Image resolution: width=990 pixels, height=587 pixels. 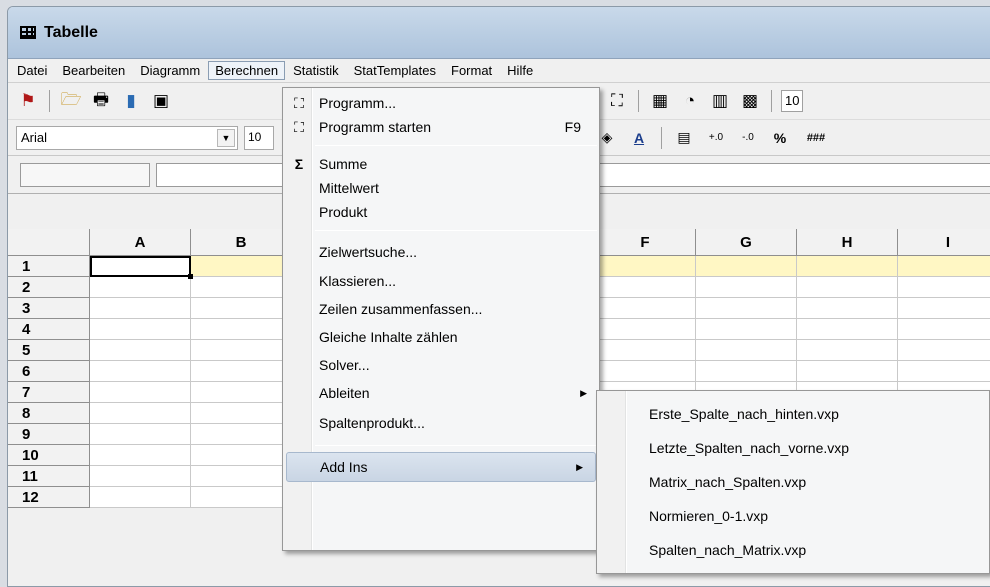 I want to click on select-all-corner, so click(x=49, y=242).